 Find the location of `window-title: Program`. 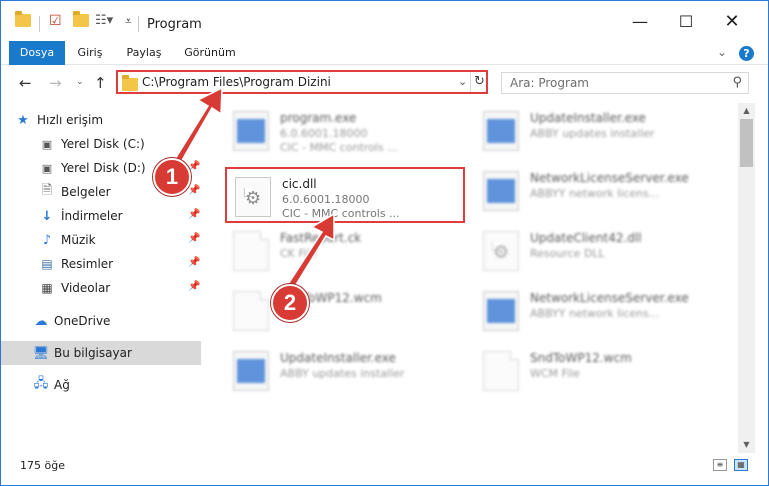

window-title: Program is located at coordinates (174, 24).